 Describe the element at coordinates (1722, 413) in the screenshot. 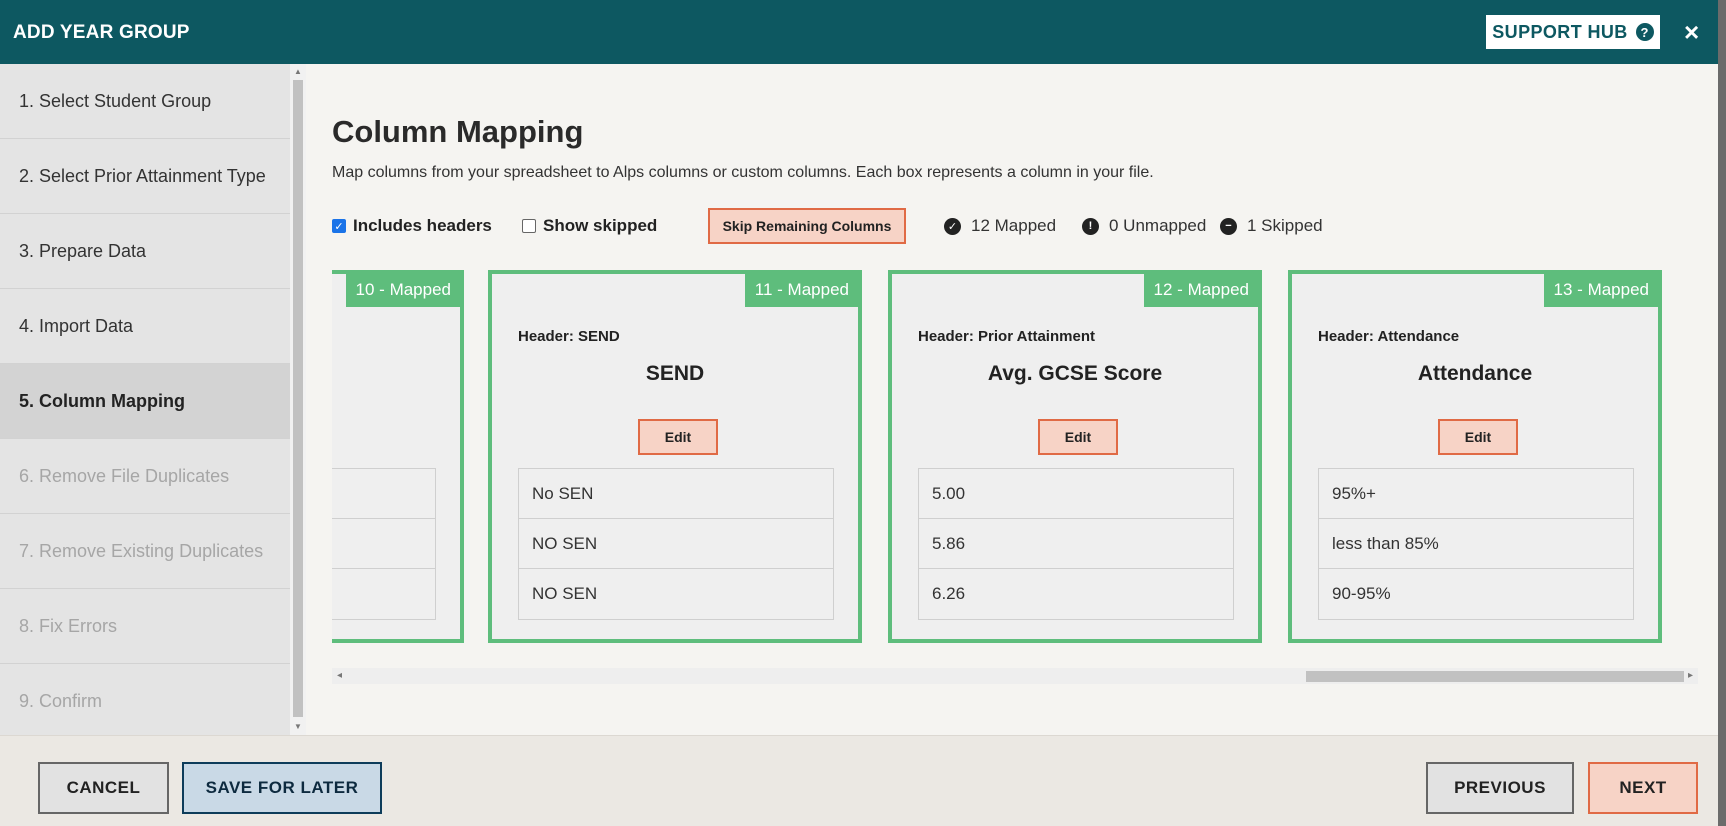

I see `background-overlay-edge` at that location.